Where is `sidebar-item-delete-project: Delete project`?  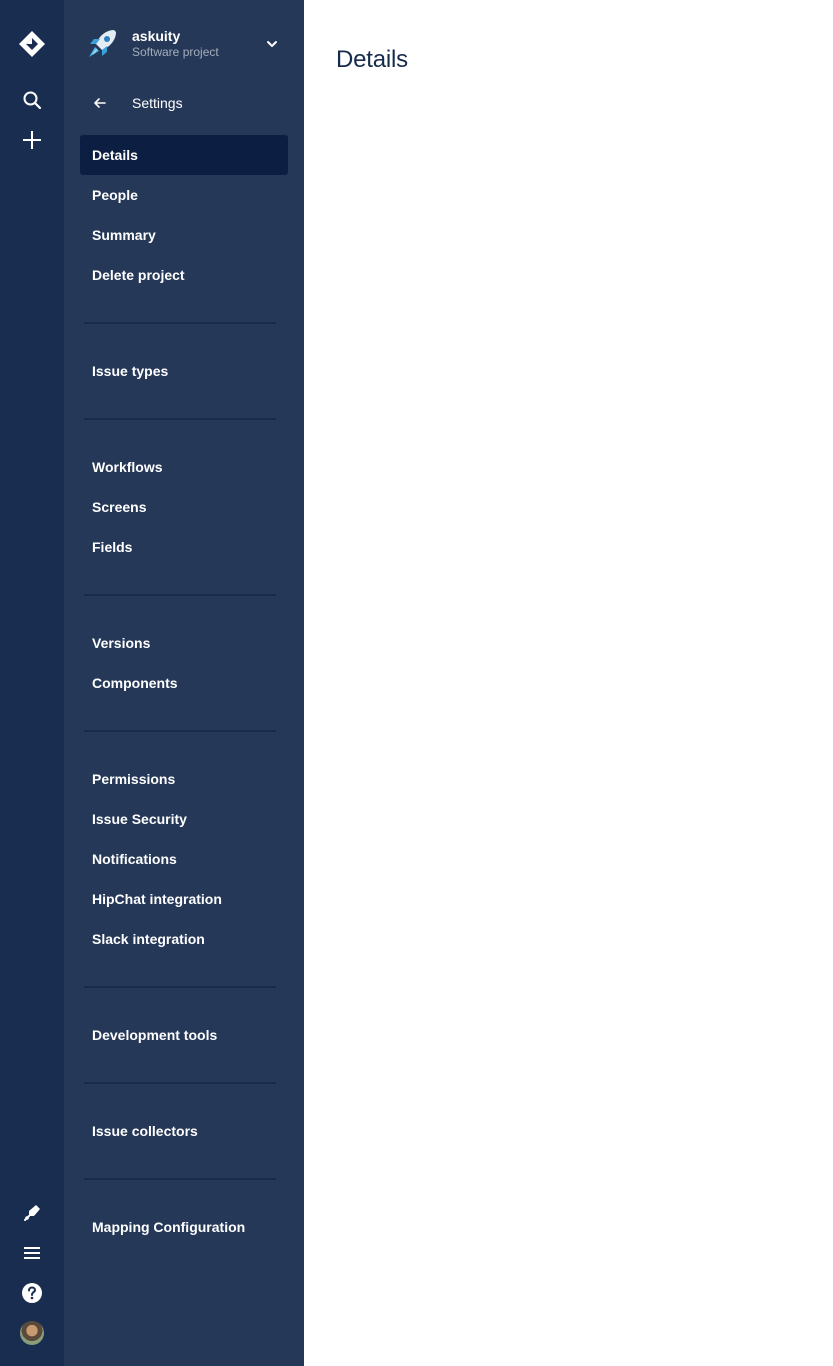
sidebar-item-delete-project: Delete project is located at coordinates (184, 275).